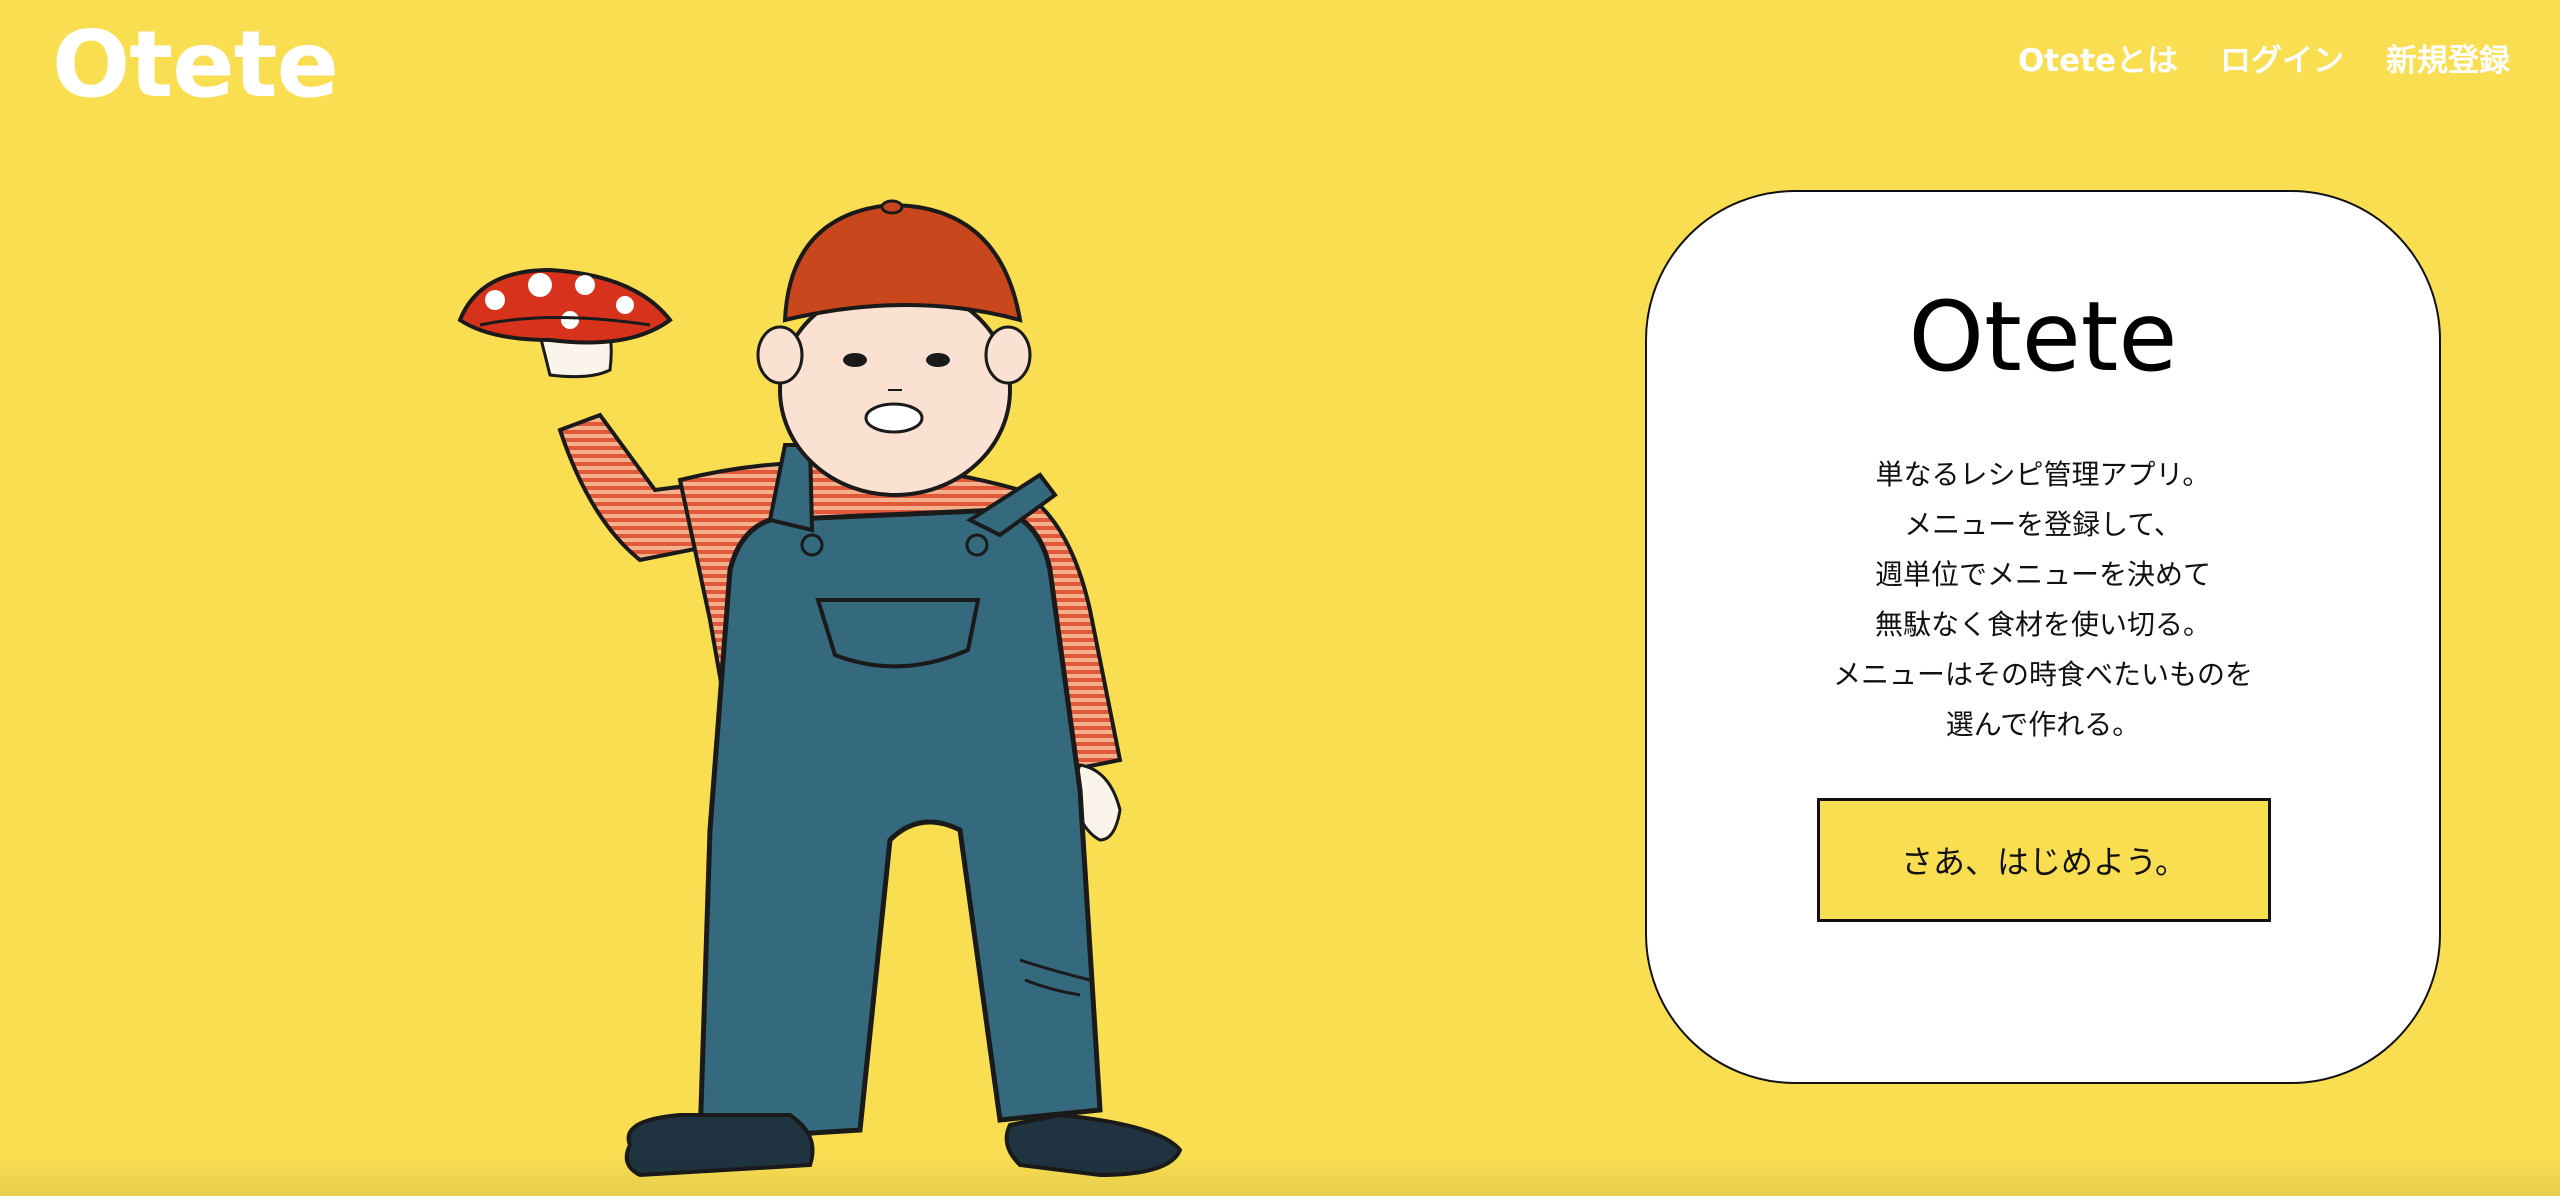 The height and width of the screenshot is (1196, 2560). I want to click on description-line: 無駄なく食材を使い切る。, so click(2042, 624).